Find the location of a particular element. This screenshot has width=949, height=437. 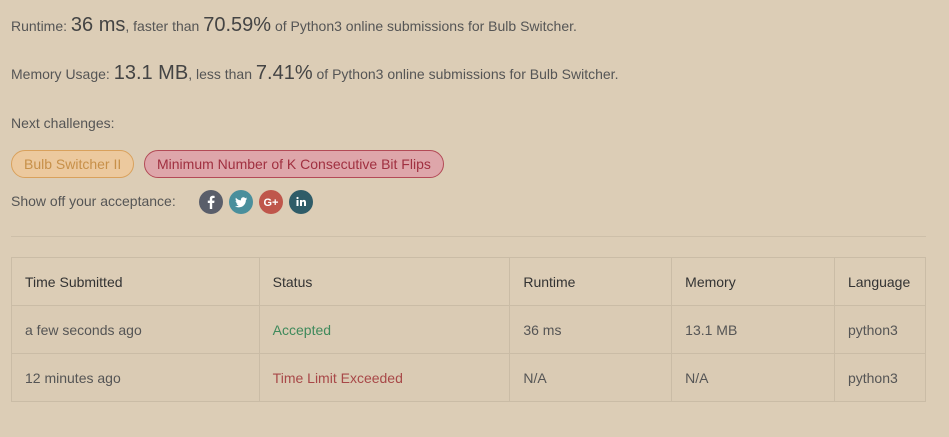

runtime-label: Runtime: is located at coordinates (39, 26).